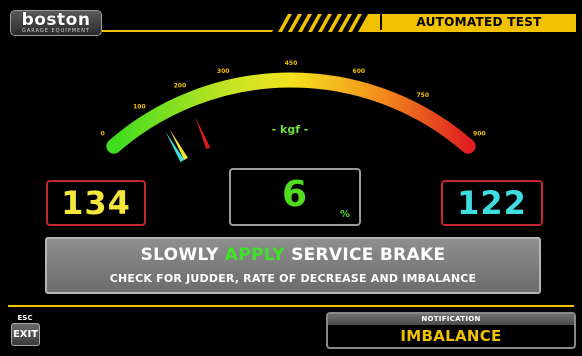 The image size is (582, 356). I want to click on instruction-heading: SLOWLY APPLY SERVICE BRAKE, so click(293, 255).